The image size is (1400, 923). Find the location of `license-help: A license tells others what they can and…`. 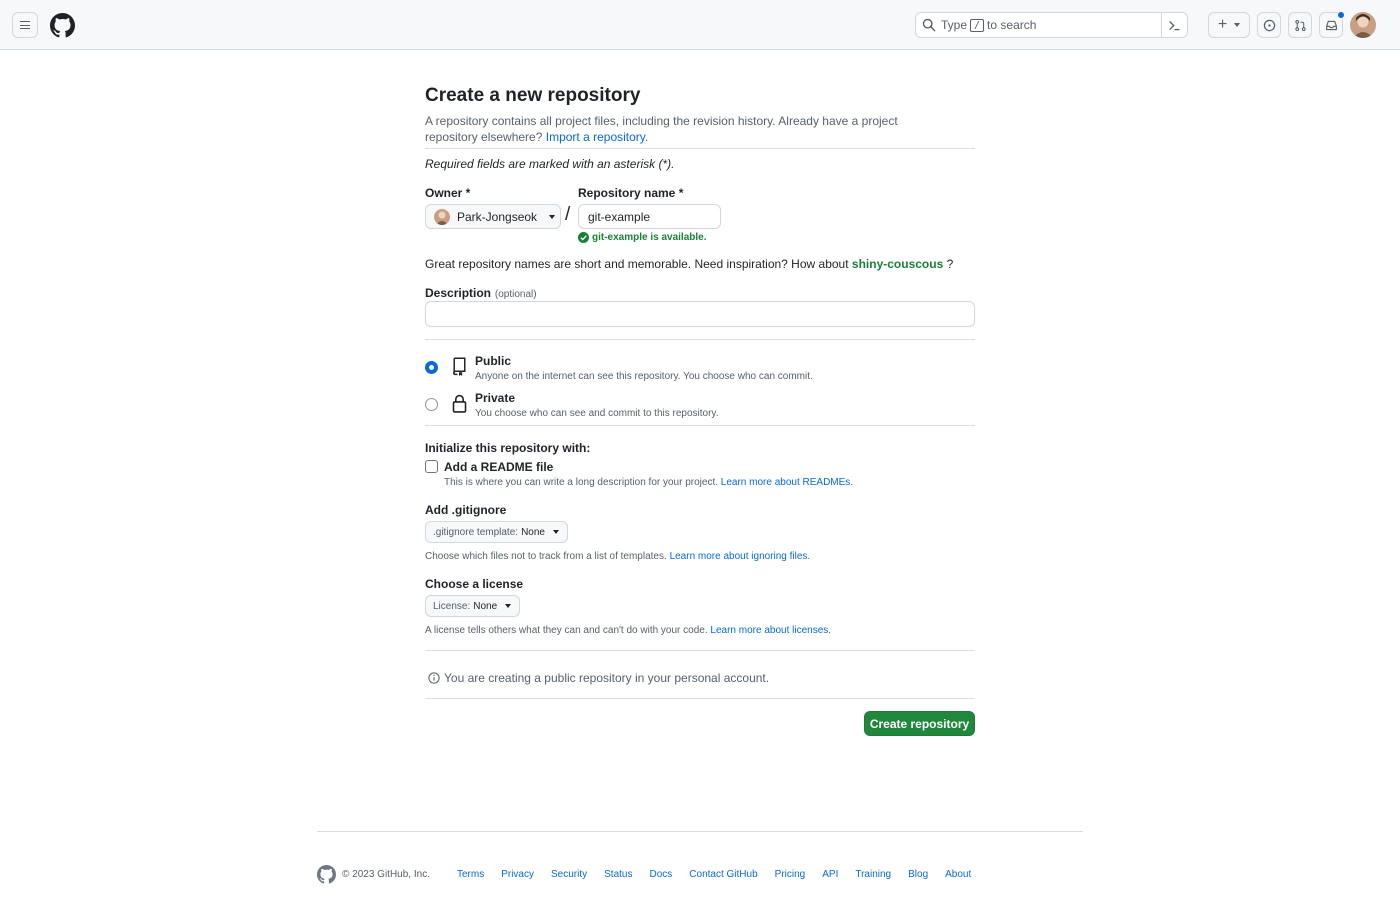

license-help: A license tells others what they can and… is located at coordinates (628, 630).